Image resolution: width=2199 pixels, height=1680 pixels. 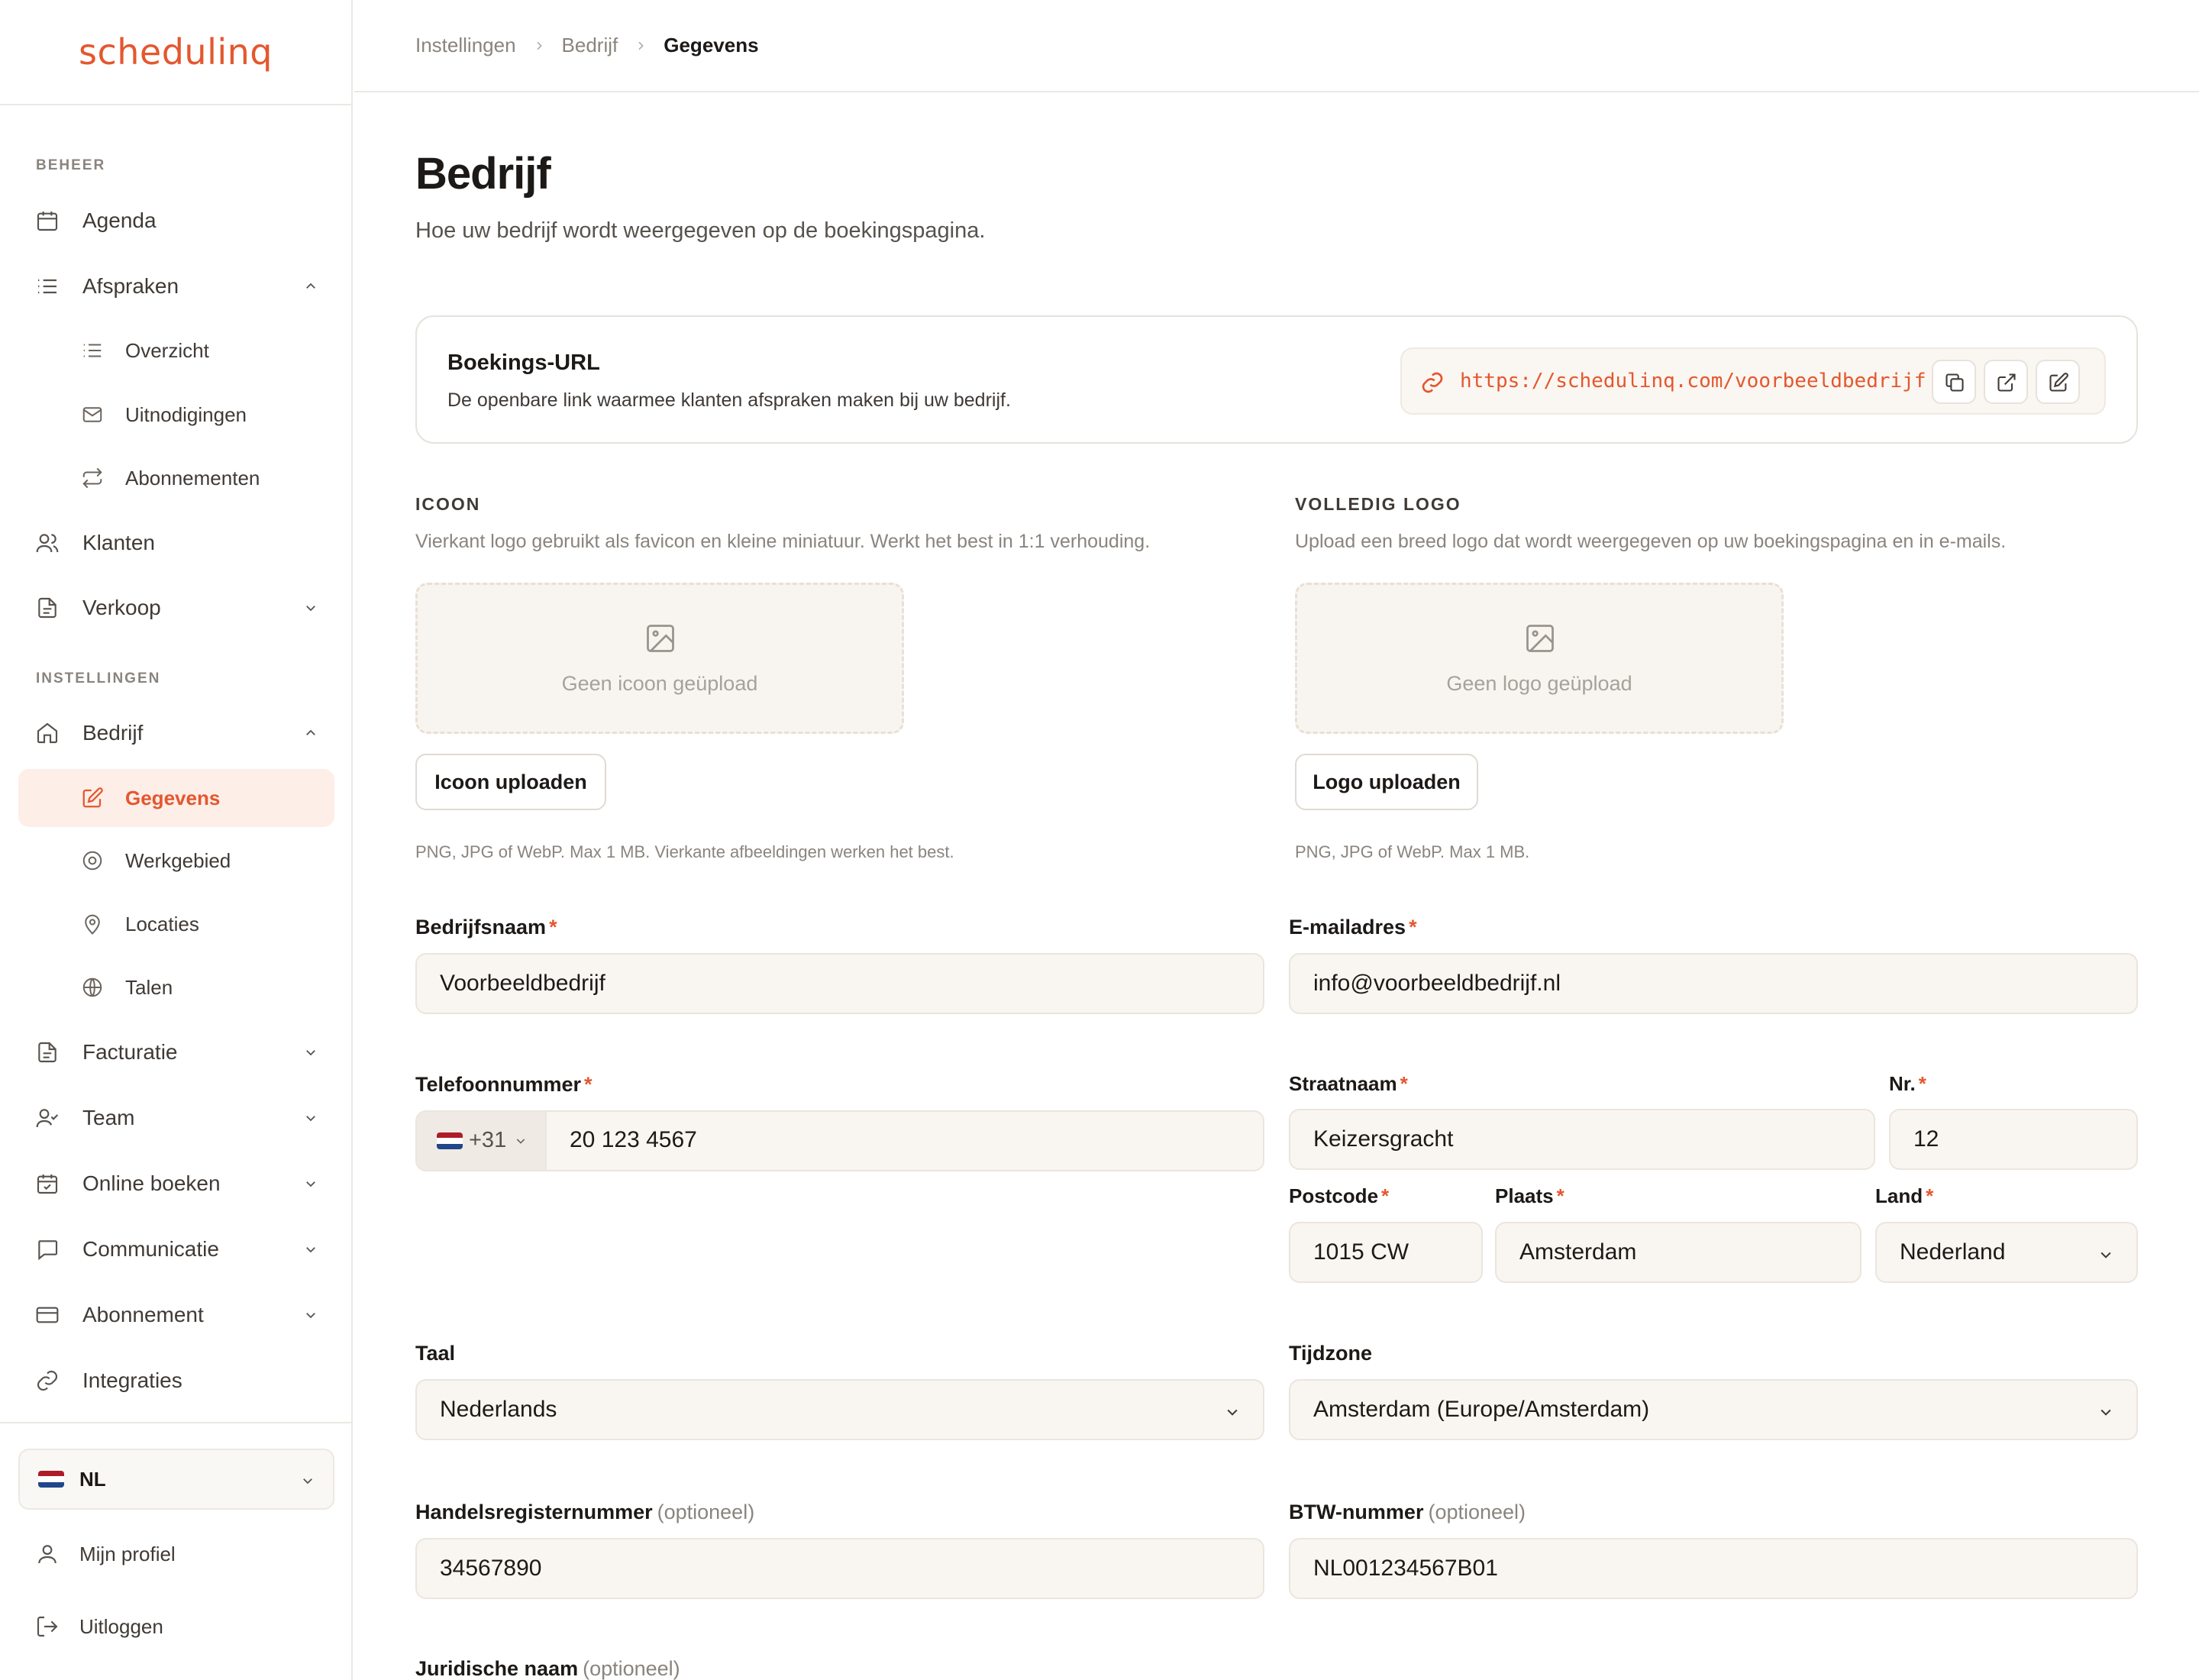 I want to click on sidebar-item-locaties: Locaties, so click(x=176, y=924).